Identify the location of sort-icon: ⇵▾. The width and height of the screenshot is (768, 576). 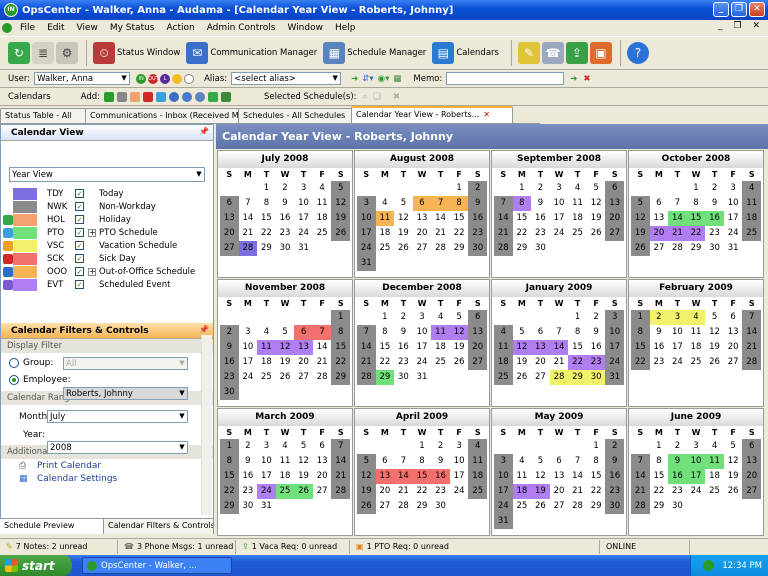
(367, 79).